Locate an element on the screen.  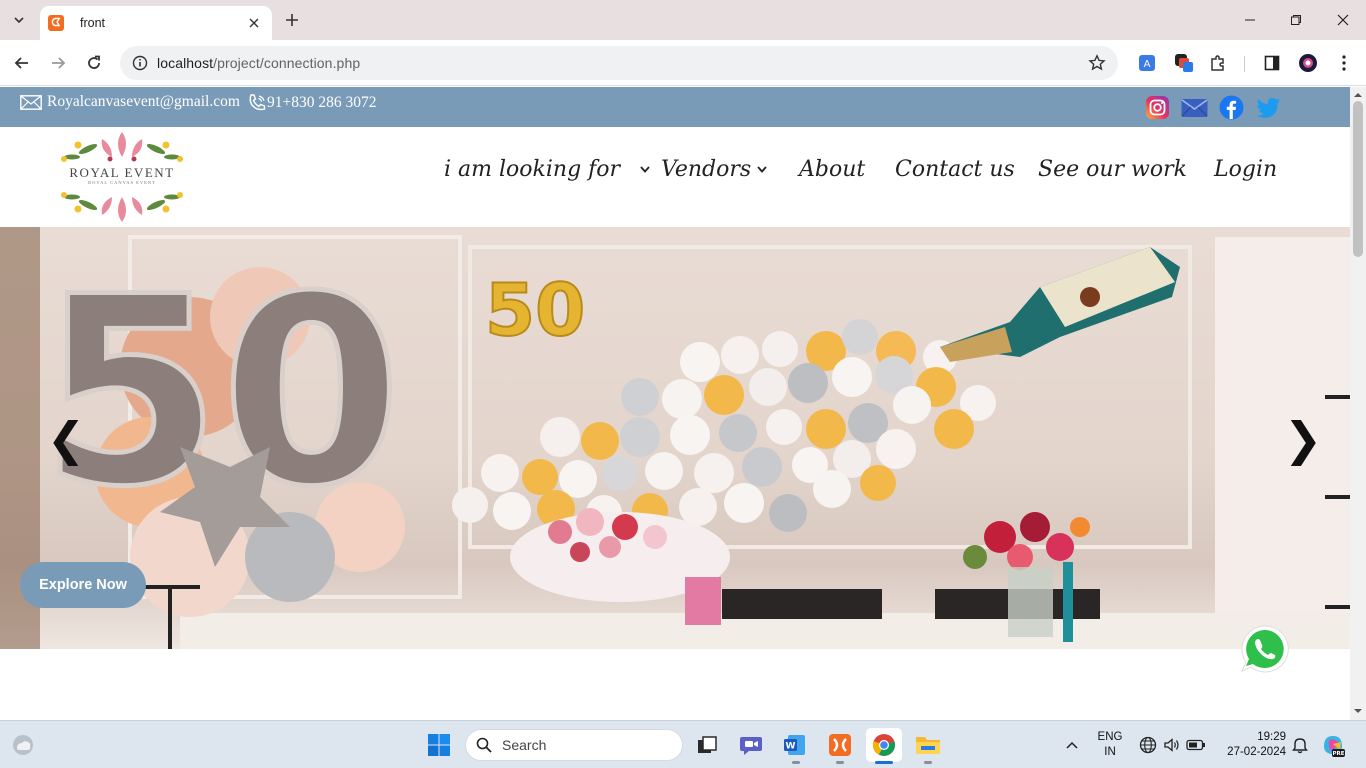
extension-squares-icon is located at coordinates (1184, 63).